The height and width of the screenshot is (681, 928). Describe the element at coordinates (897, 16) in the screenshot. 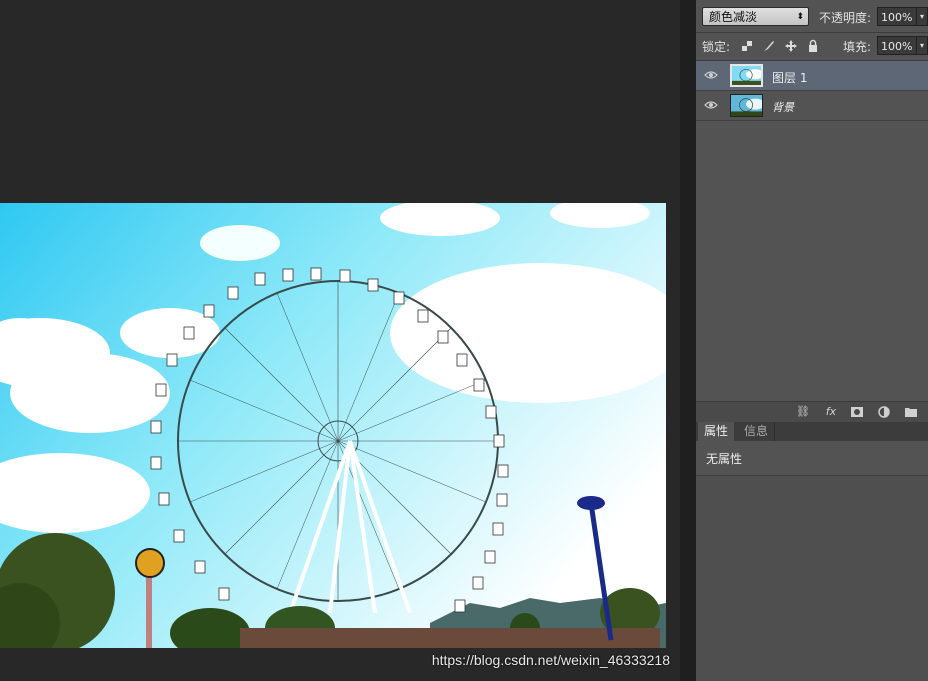

I see `opacity-input: 100%` at that location.